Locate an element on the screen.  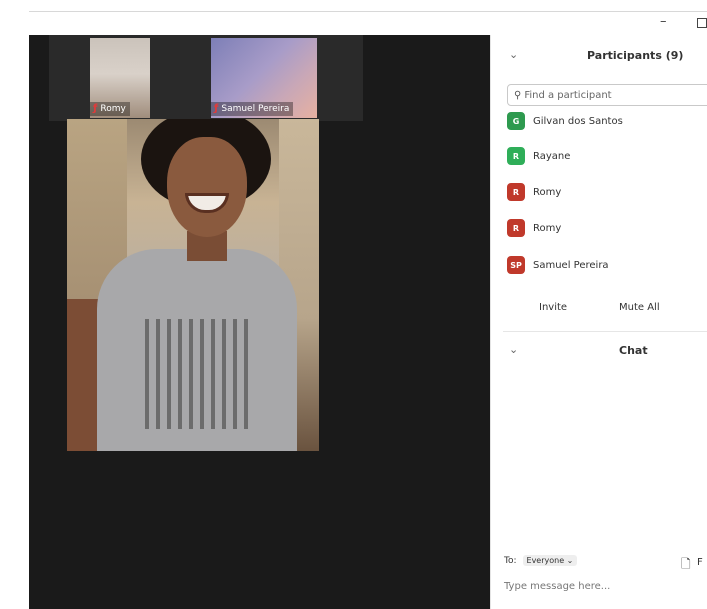
participant-name: Gilvan dos Santos is located at coordinates (578, 121).